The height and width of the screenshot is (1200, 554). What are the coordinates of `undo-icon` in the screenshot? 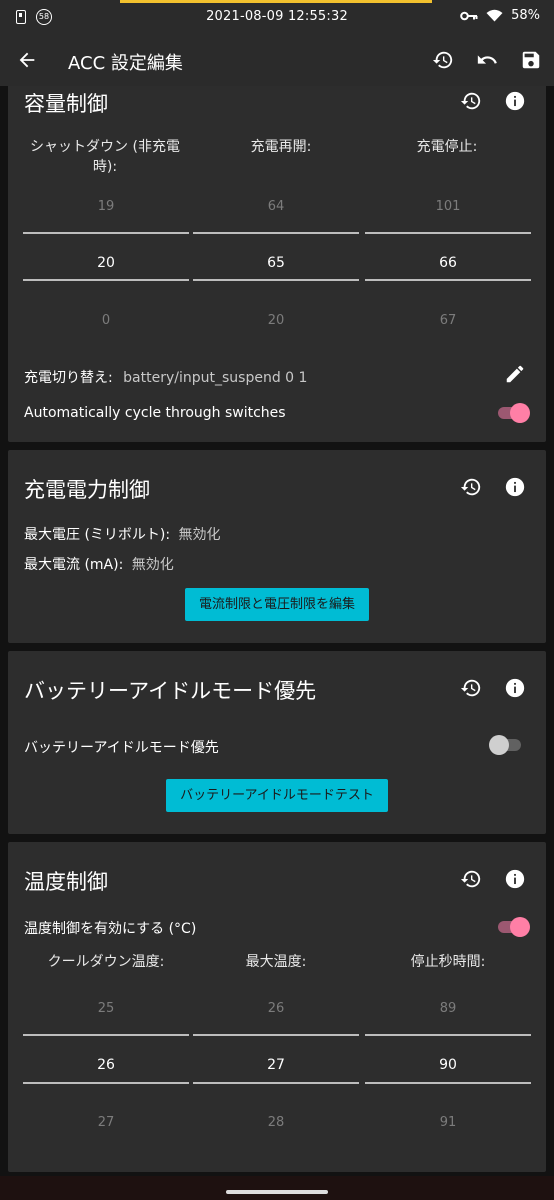 It's located at (487, 60).